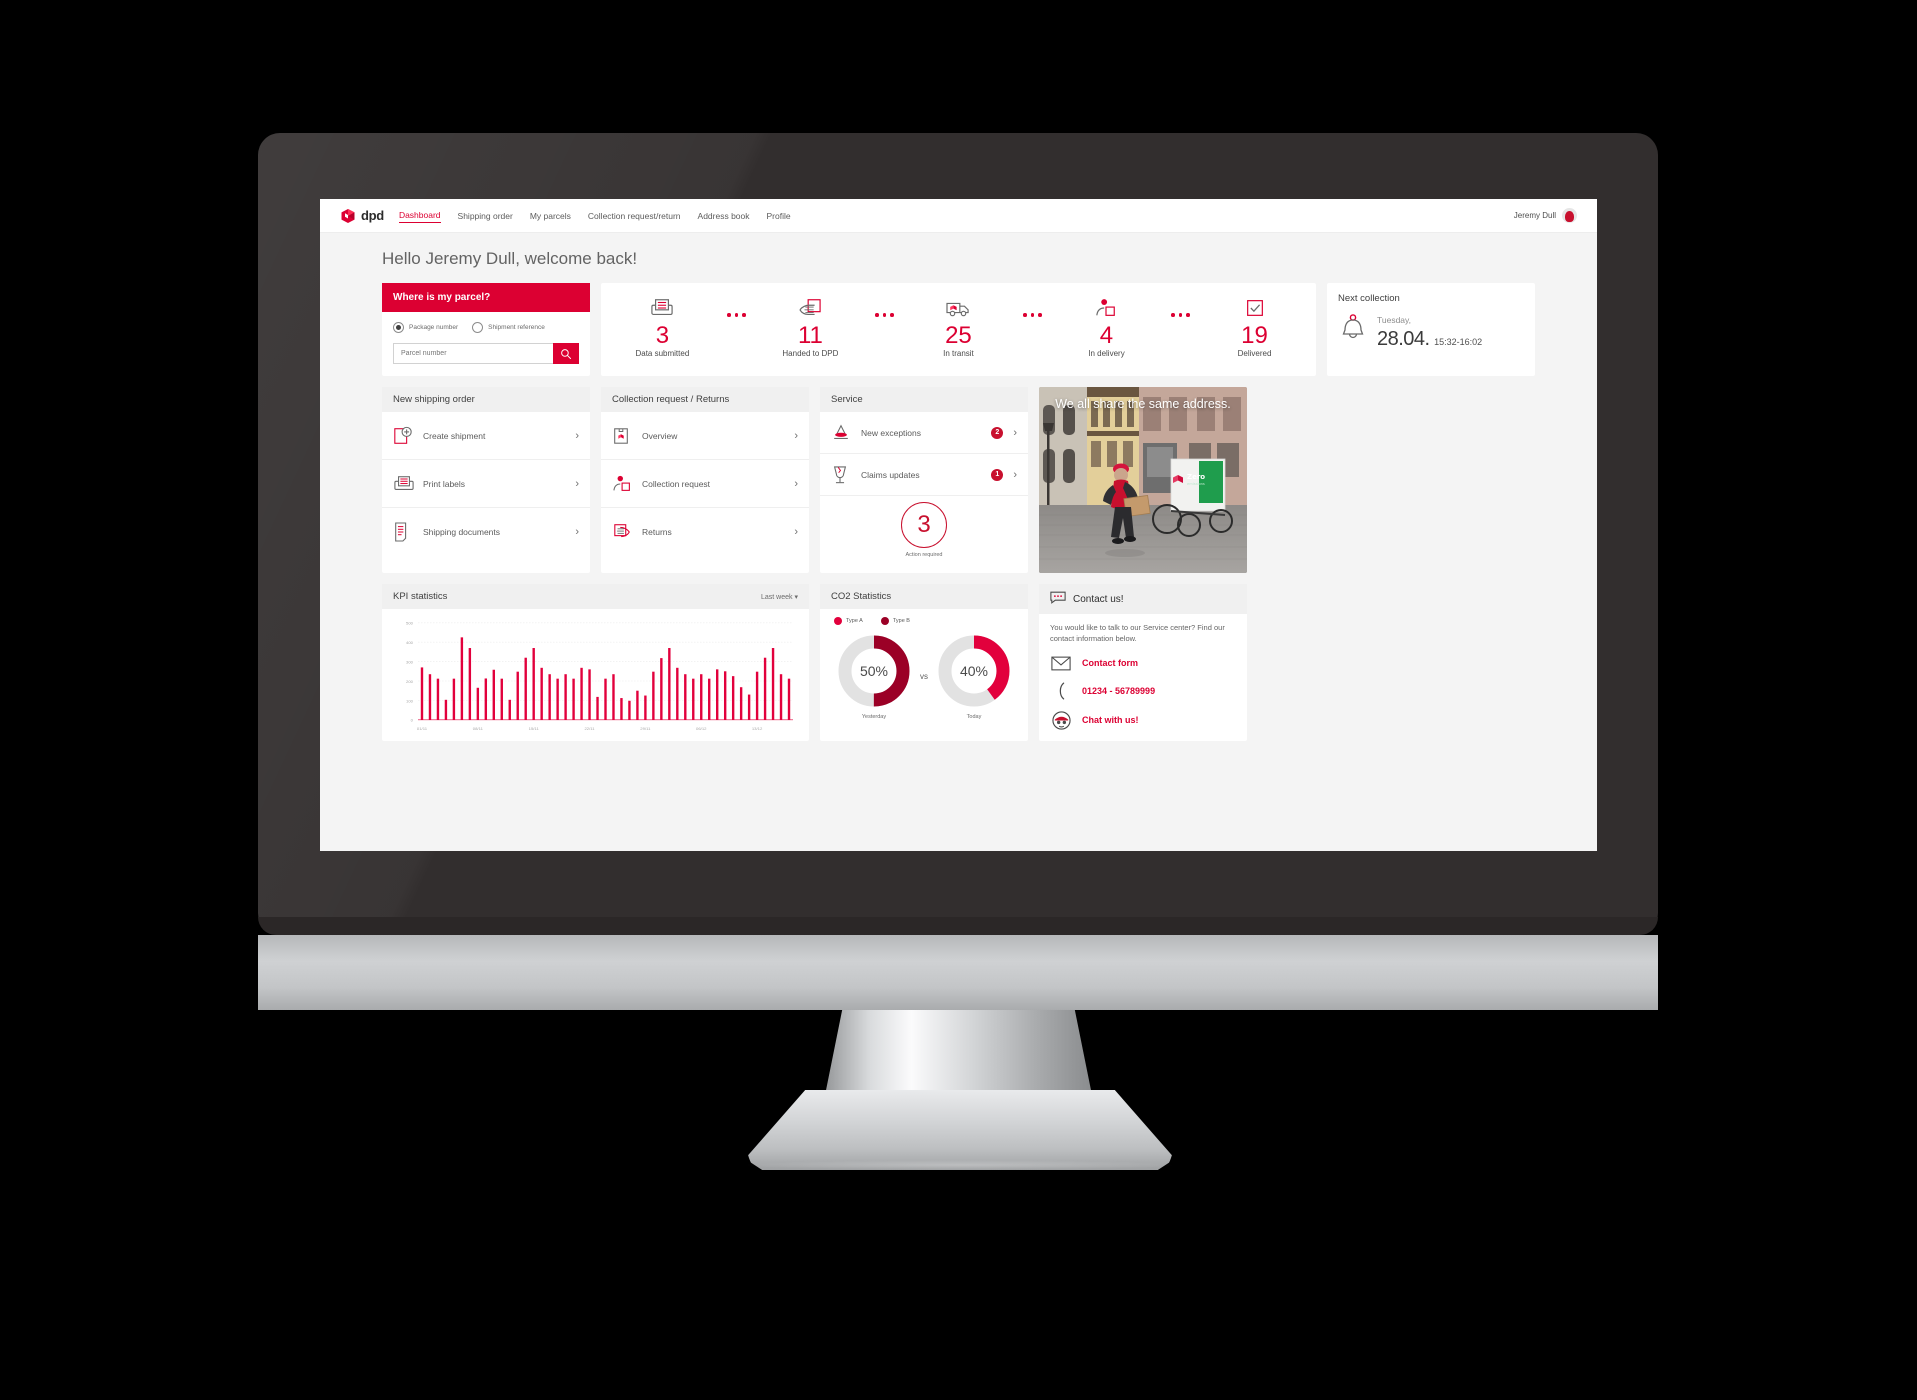 This screenshot has width=1917, height=1400. I want to click on stat-label-in-transit: In transit, so click(958, 354).